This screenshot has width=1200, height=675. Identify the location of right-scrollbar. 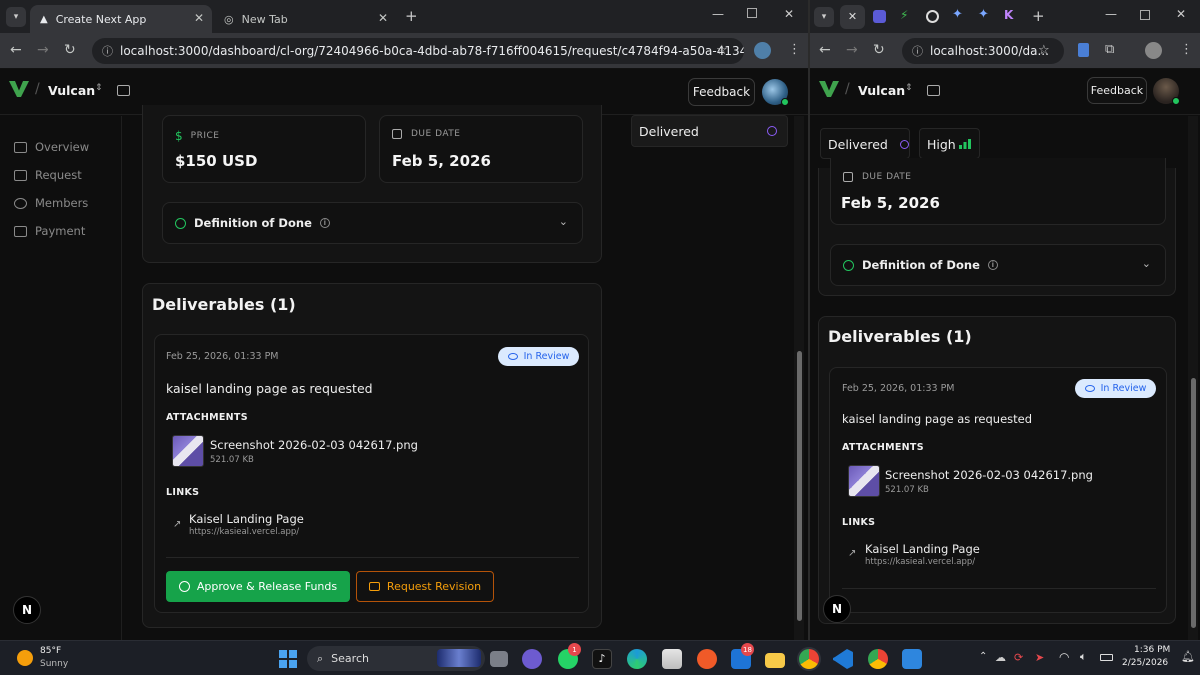
(1193, 378).